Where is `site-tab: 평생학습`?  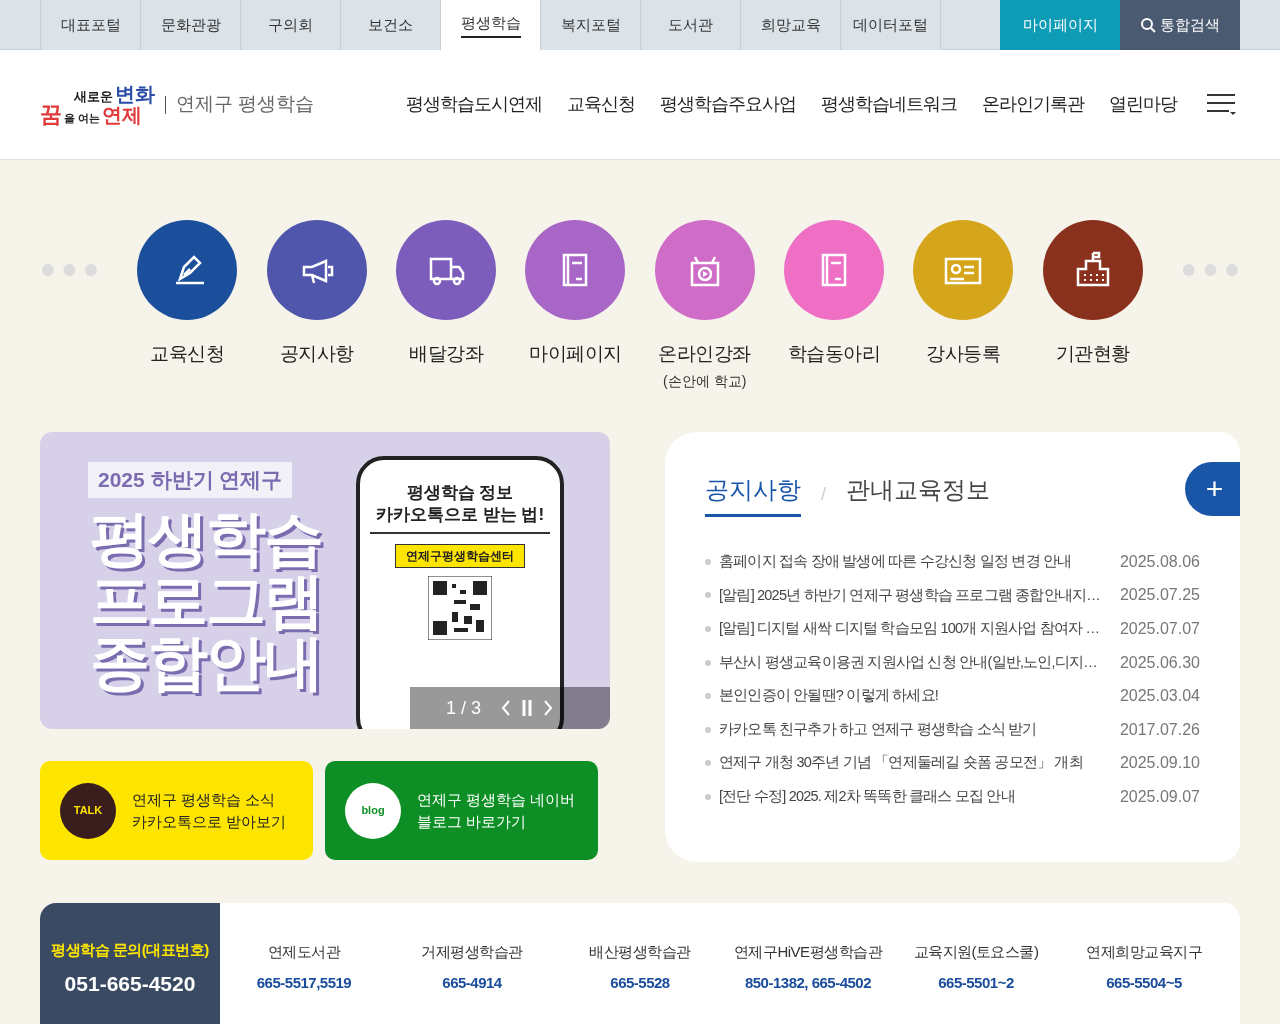 site-tab: 평생학습 is located at coordinates (490, 25).